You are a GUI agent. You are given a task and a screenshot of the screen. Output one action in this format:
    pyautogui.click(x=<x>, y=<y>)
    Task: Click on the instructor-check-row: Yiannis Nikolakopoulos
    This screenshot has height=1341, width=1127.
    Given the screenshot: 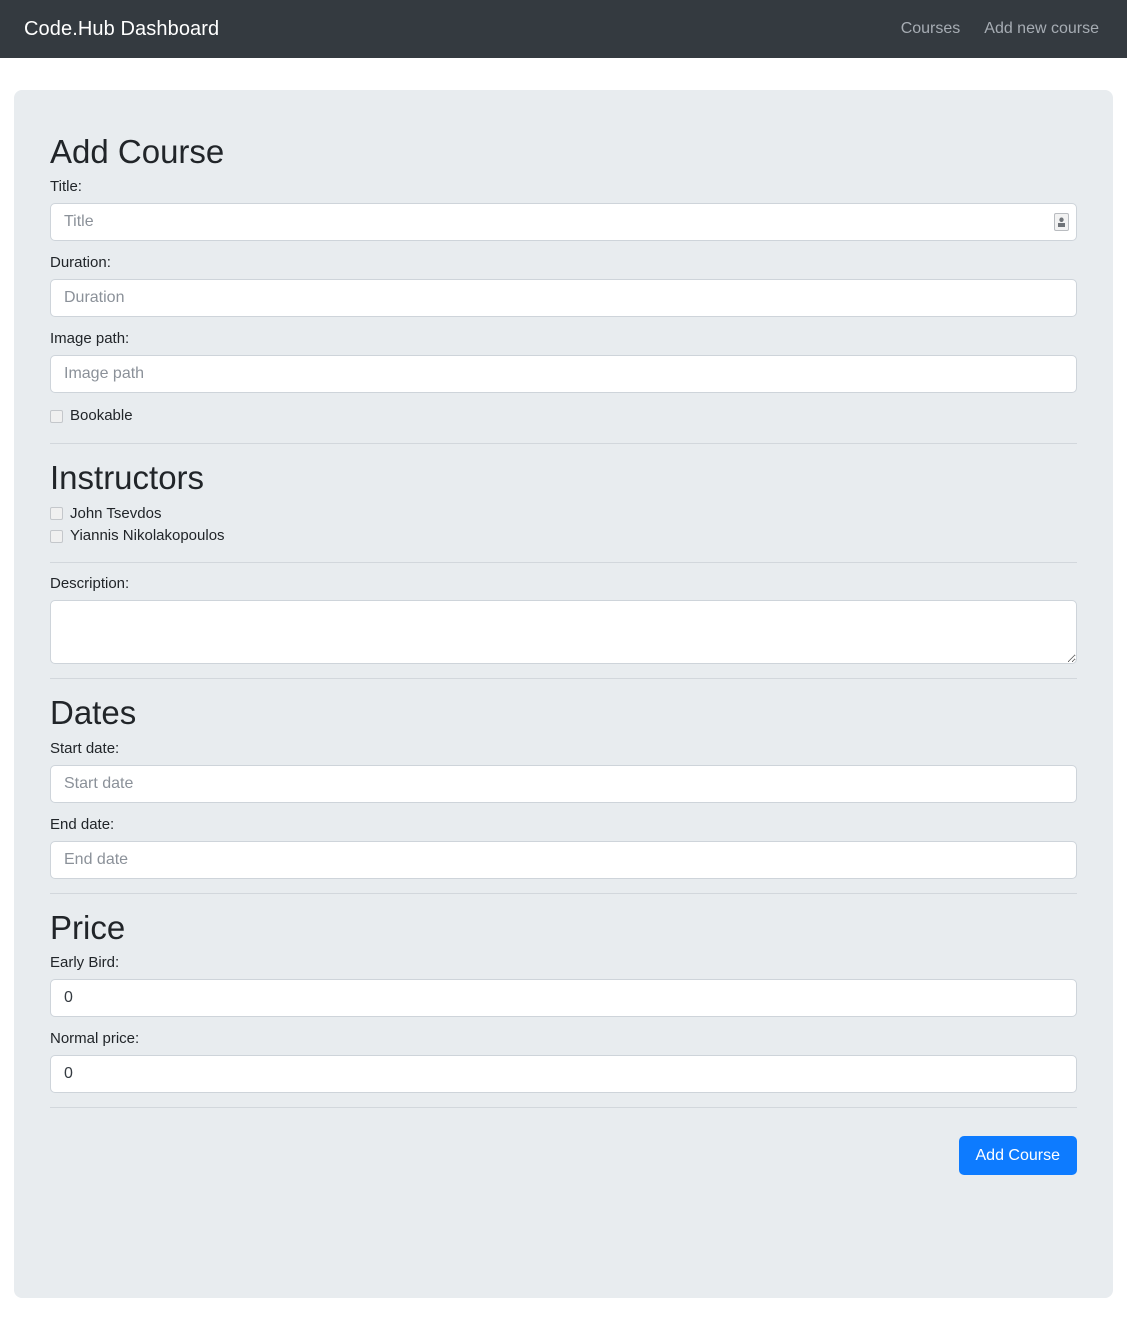 What is the action you would take?
    pyautogui.click(x=563, y=536)
    